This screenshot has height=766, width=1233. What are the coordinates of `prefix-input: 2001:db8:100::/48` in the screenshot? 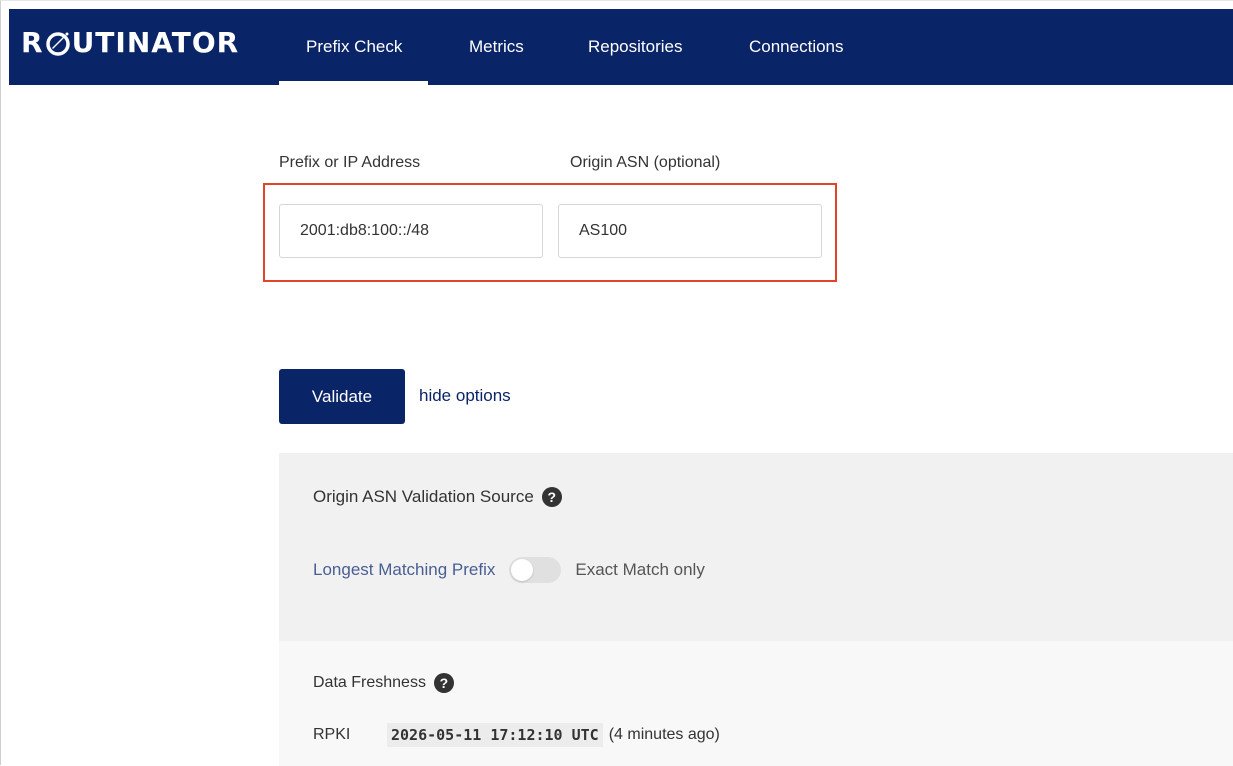 It's located at (411, 231).